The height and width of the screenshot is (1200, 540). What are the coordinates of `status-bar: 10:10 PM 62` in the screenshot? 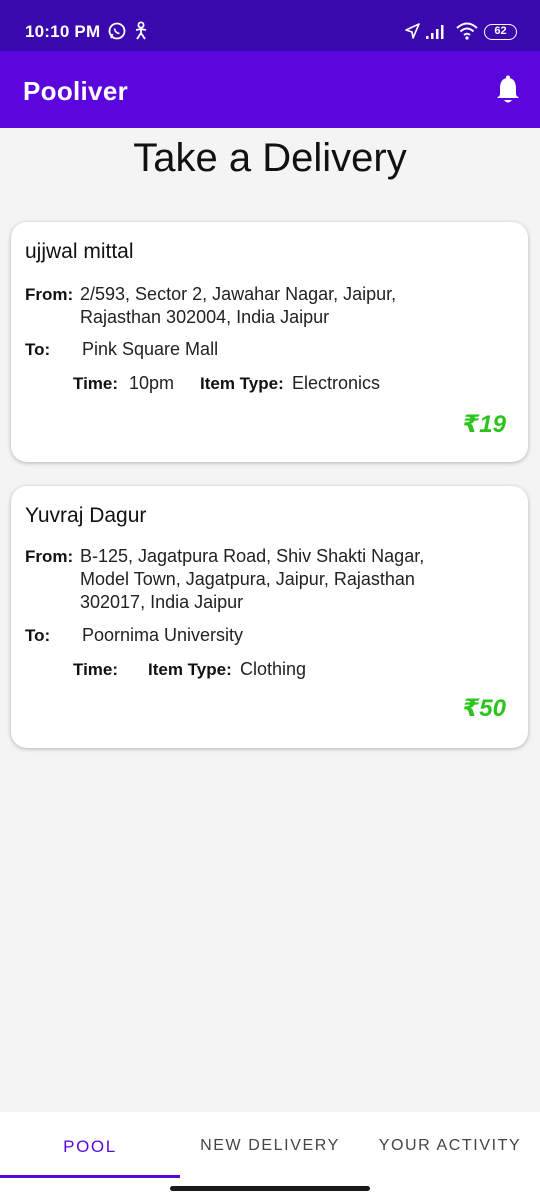 It's located at (270, 25).